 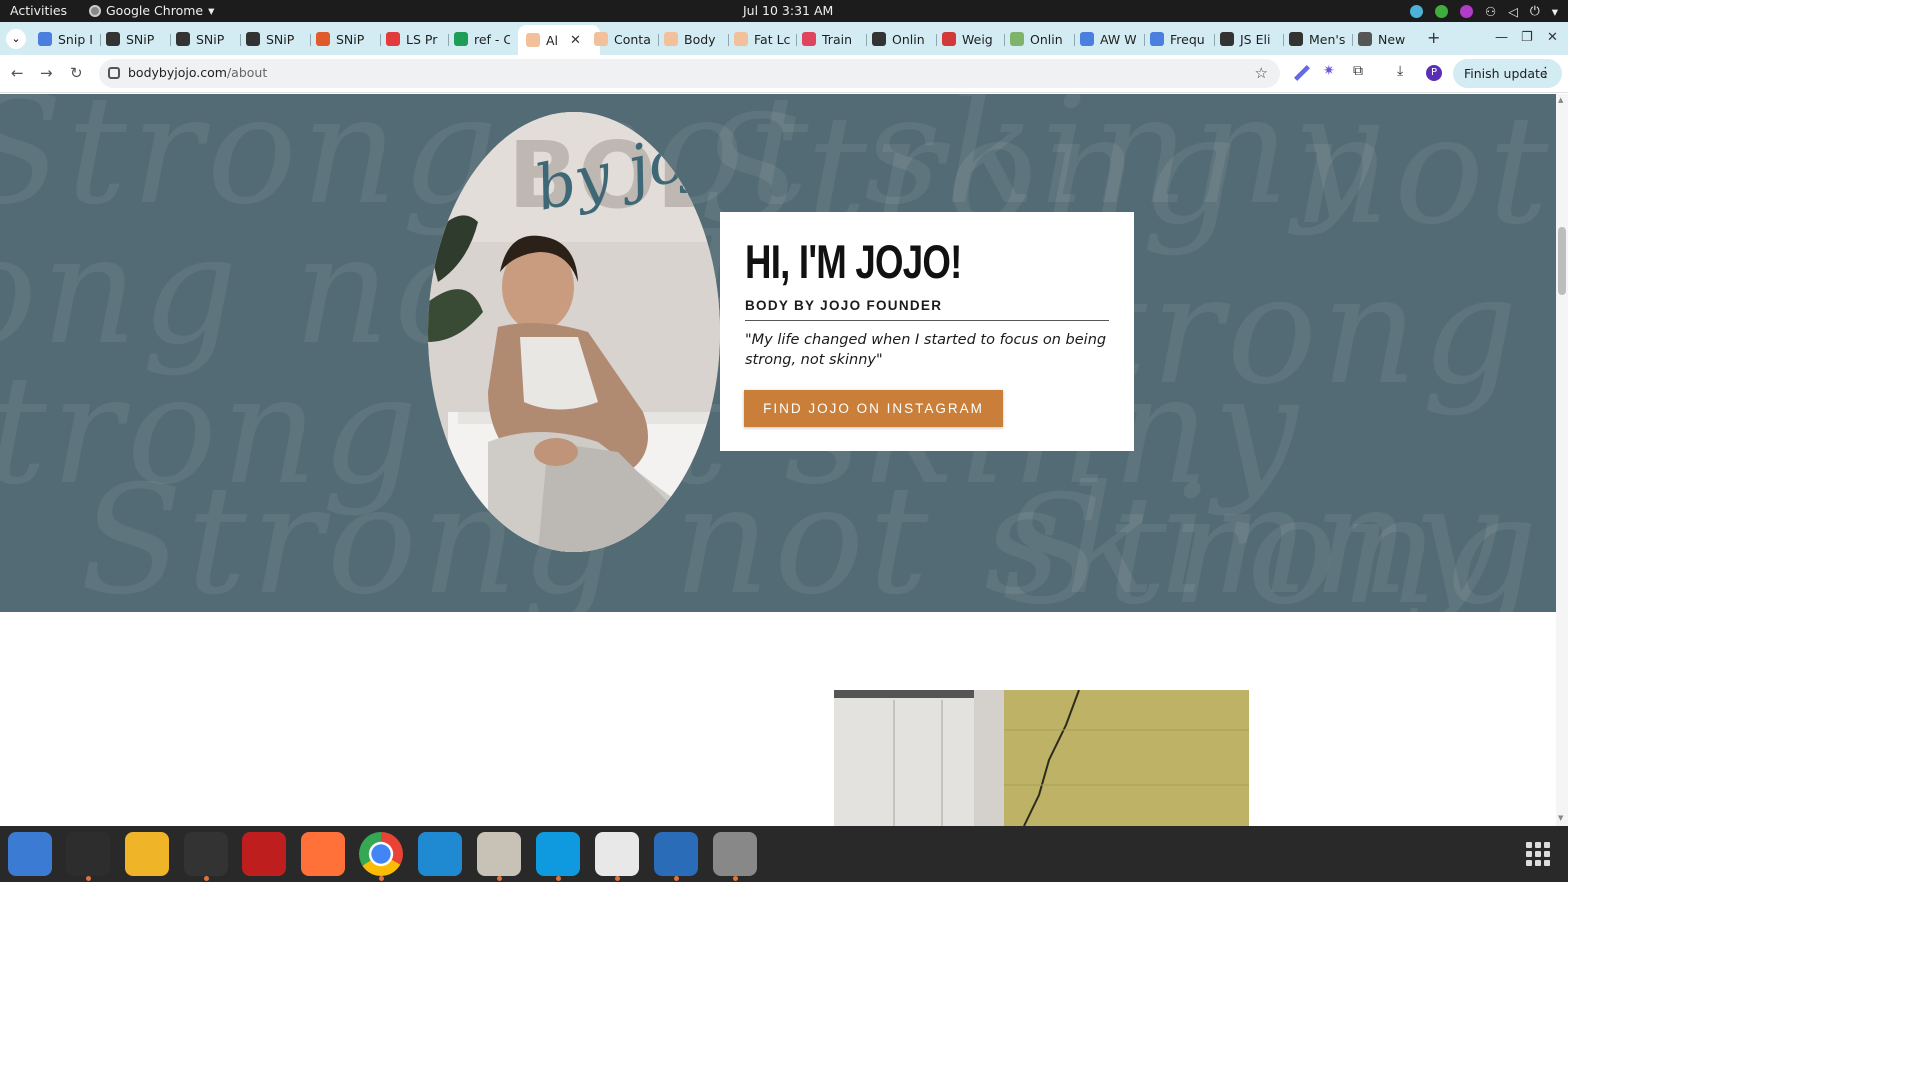 I want to click on page-scrollbar: ▲ ▼, so click(x=1562, y=460).